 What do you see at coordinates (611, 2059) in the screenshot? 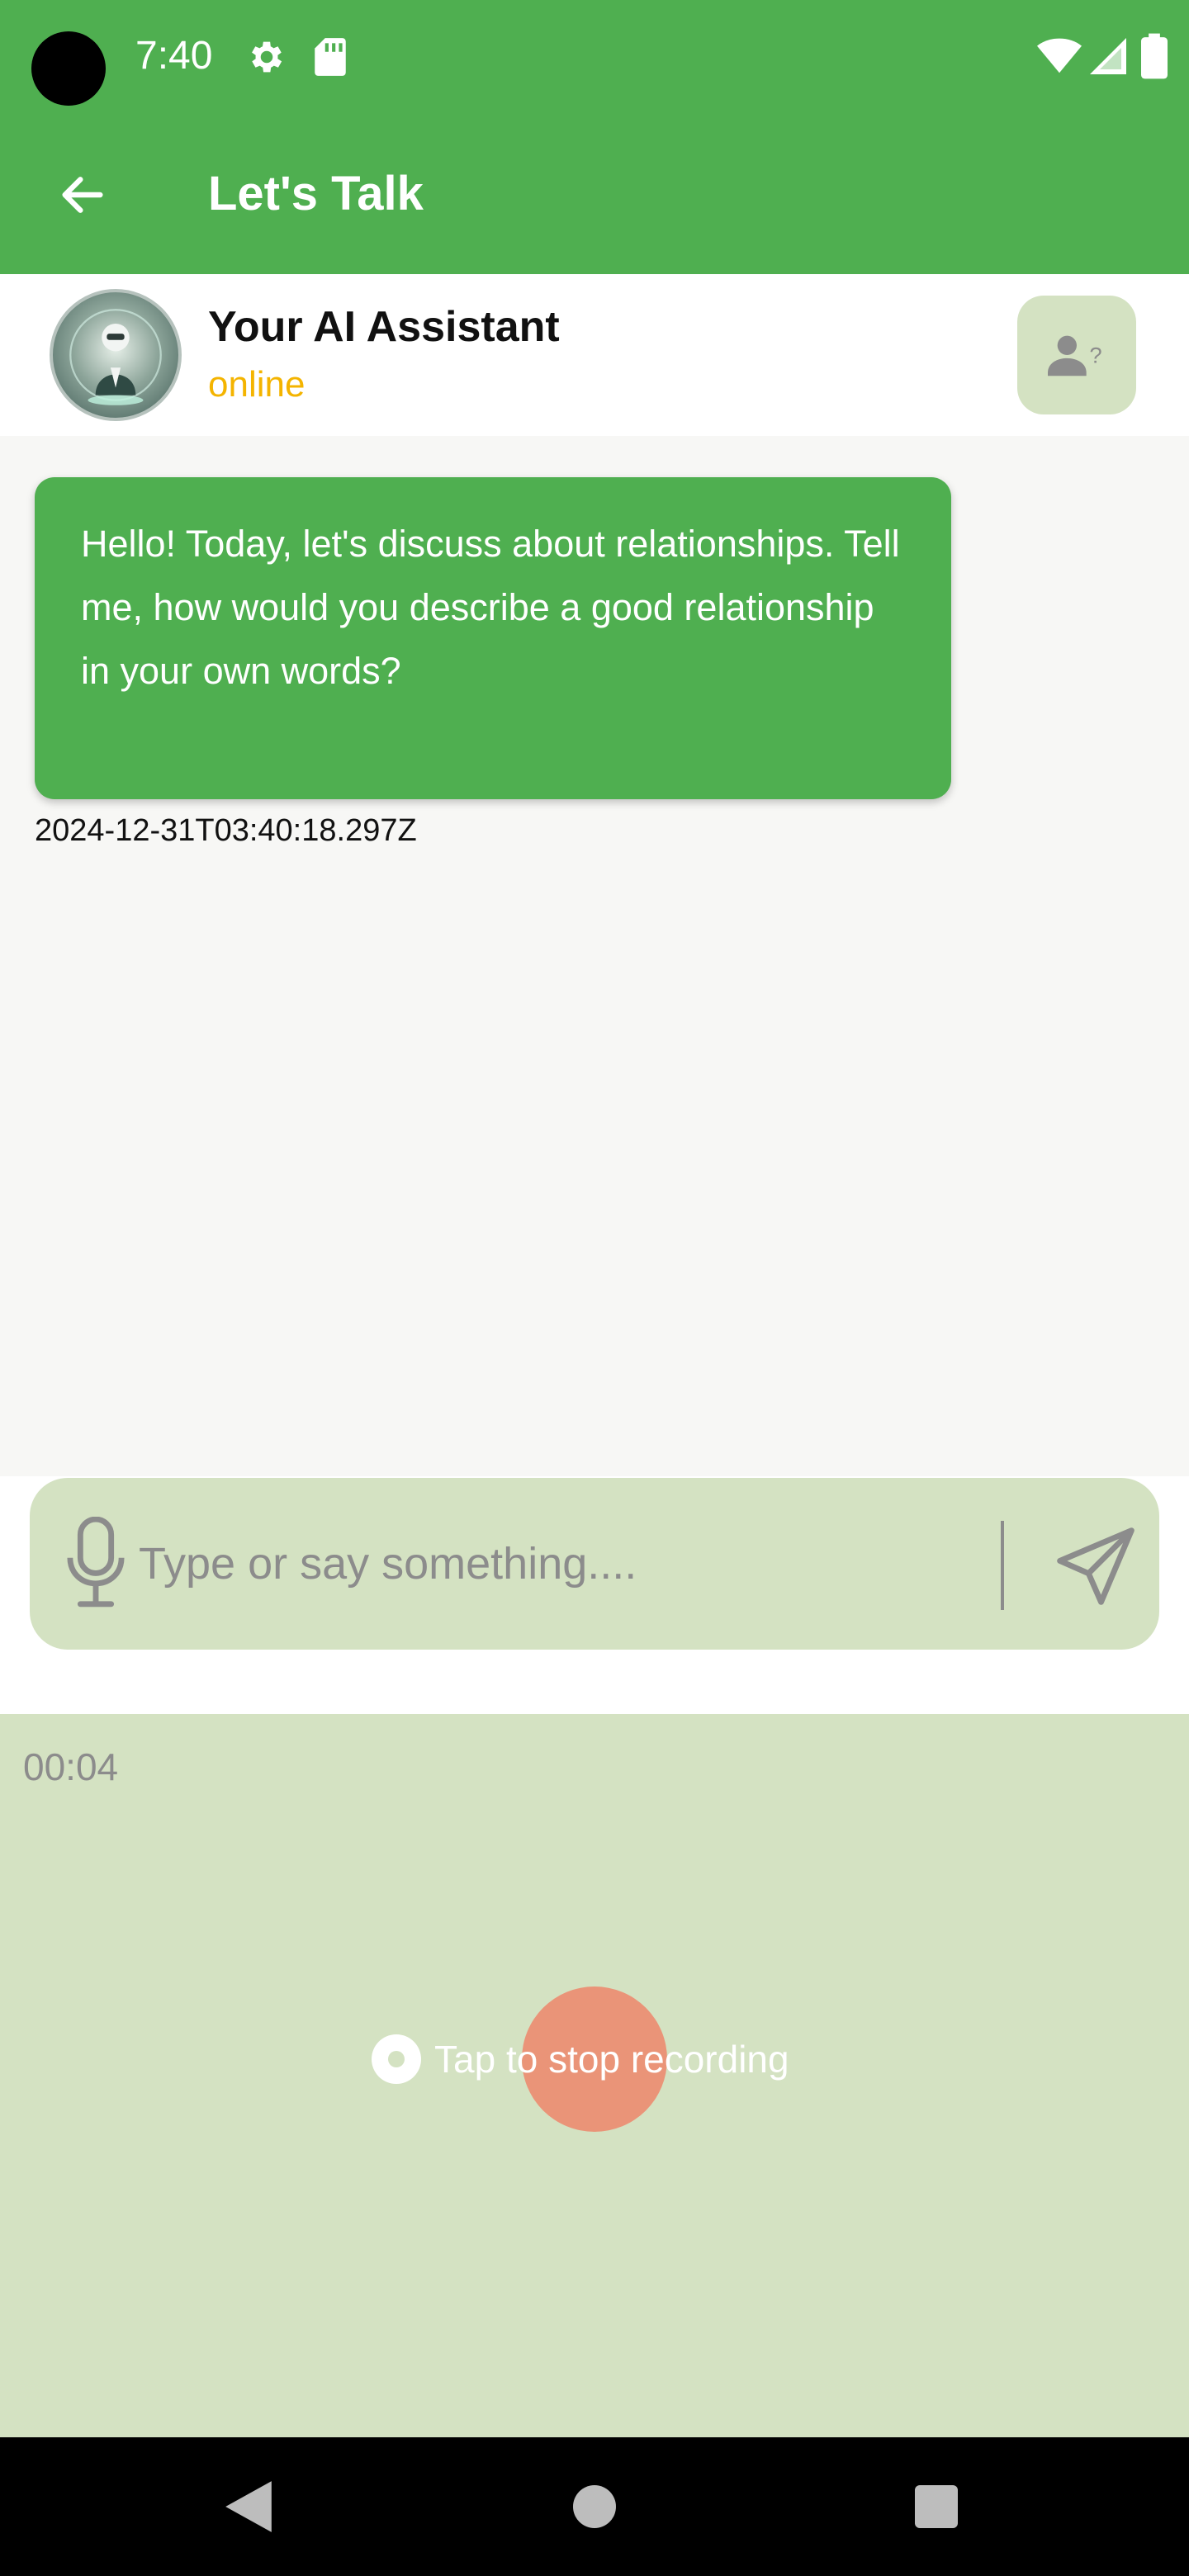
I see `recording-hint: Tap to stop recording` at bounding box center [611, 2059].